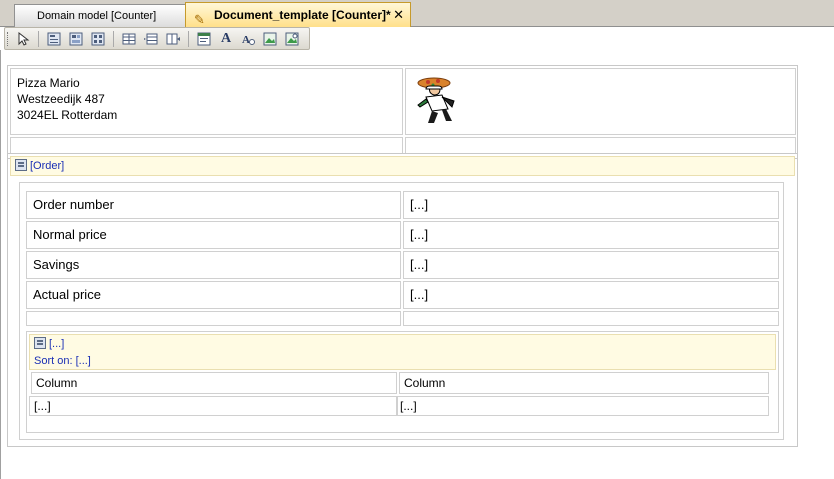  Describe the element at coordinates (591, 235) in the screenshot. I see `normal-price-value: [...]` at that location.